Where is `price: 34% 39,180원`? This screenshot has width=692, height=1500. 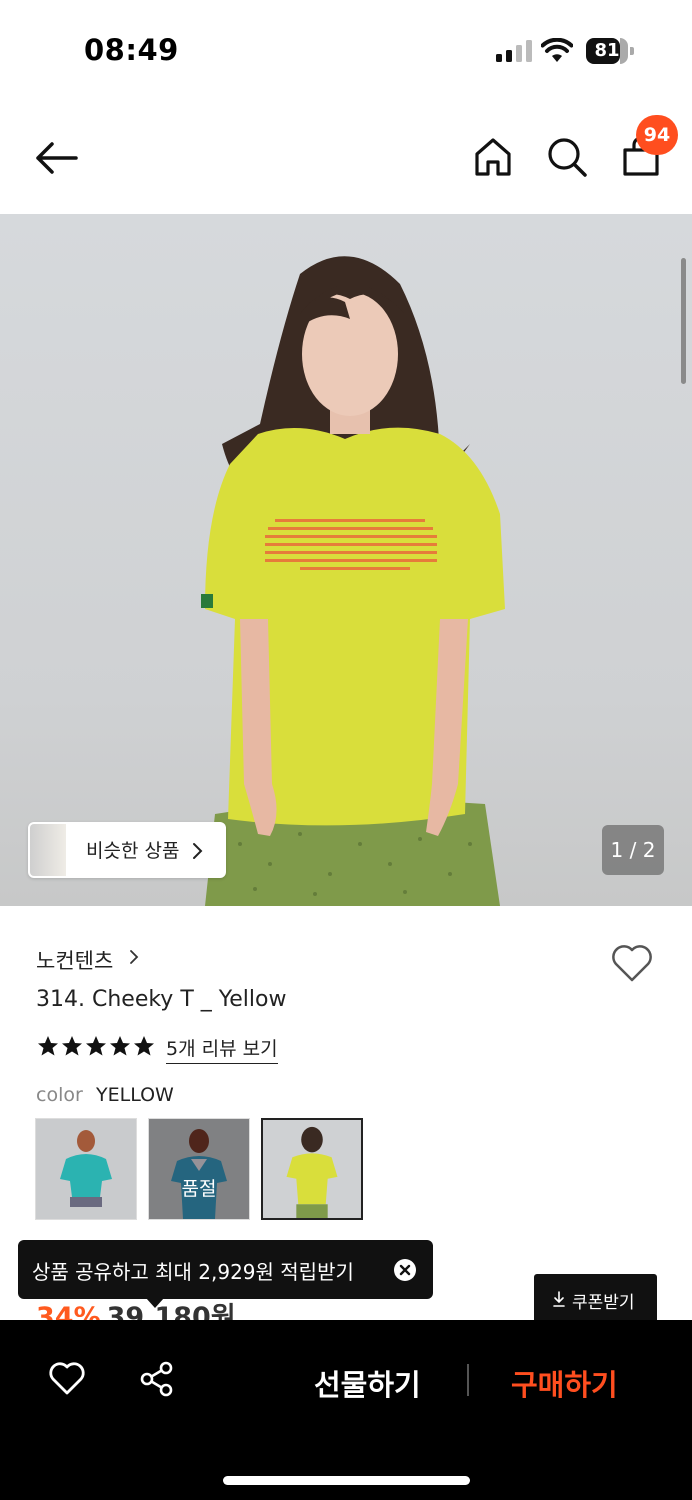
price: 34% 39,180원 is located at coordinates (136, 1309).